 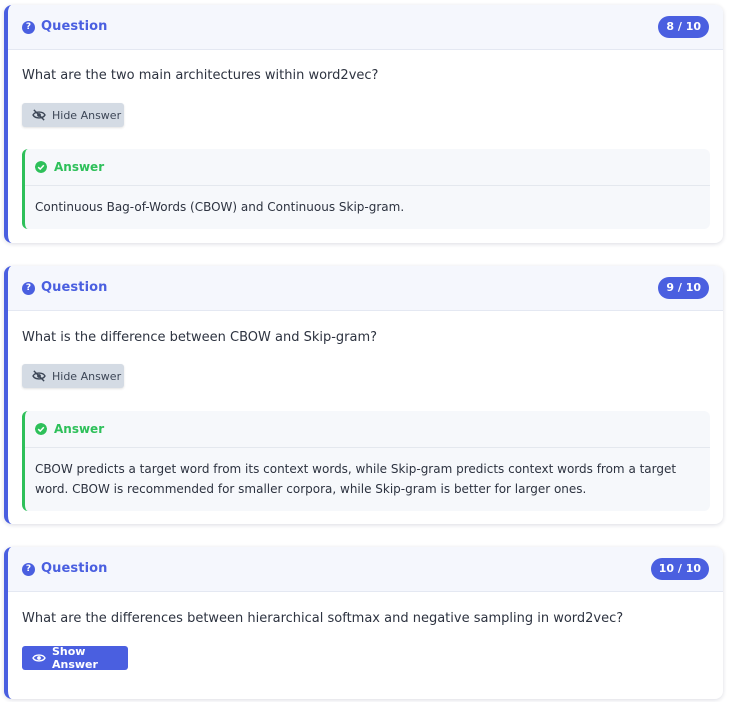 I want to click on show-answer-button: Show Answer, so click(x=75, y=658).